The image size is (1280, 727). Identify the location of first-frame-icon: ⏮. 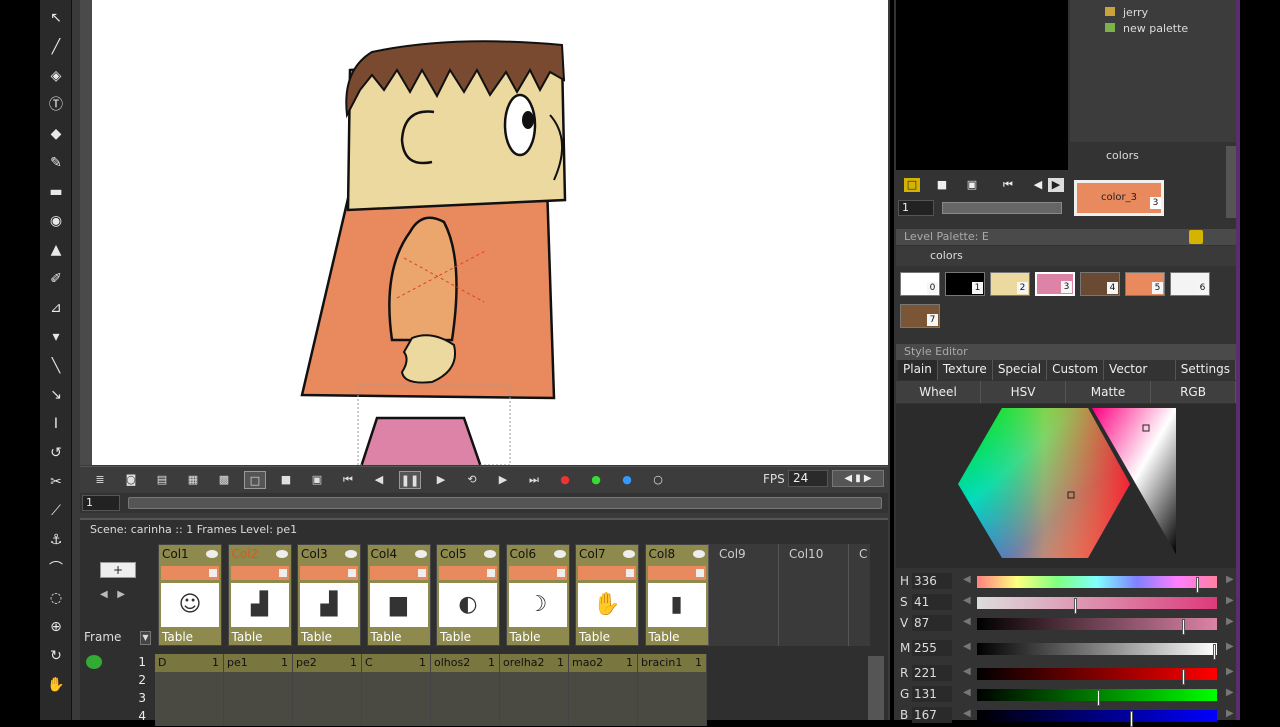
(348, 480).